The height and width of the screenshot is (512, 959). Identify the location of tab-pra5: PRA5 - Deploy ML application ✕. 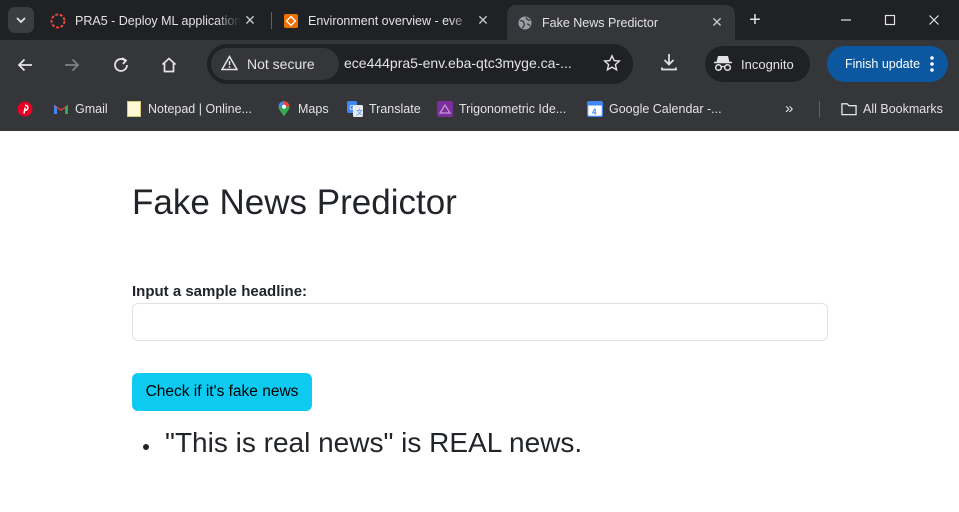
(154, 20).